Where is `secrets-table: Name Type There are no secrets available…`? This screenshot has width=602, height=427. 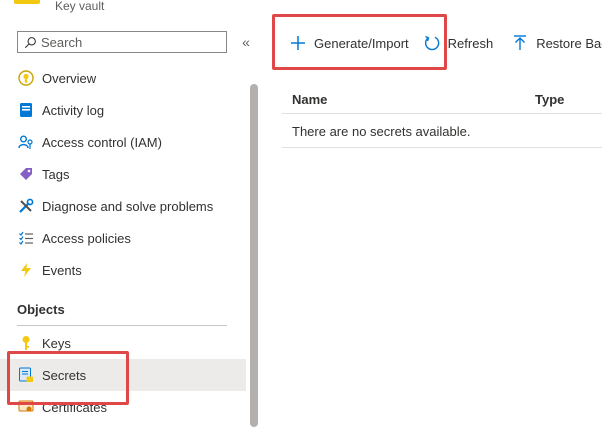 secrets-table: Name Type There are no secrets available… is located at coordinates (442, 117).